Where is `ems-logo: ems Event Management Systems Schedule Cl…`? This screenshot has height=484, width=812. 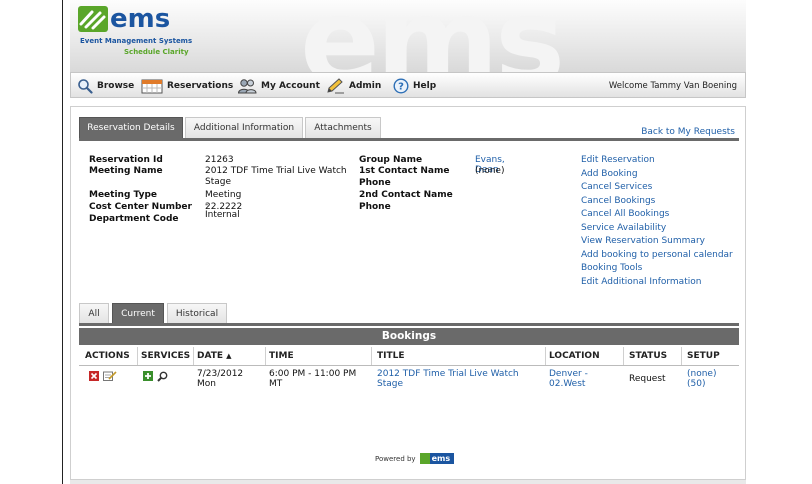
ems-logo: ems Event Management Systems Schedule Cl… is located at coordinates (135, 35).